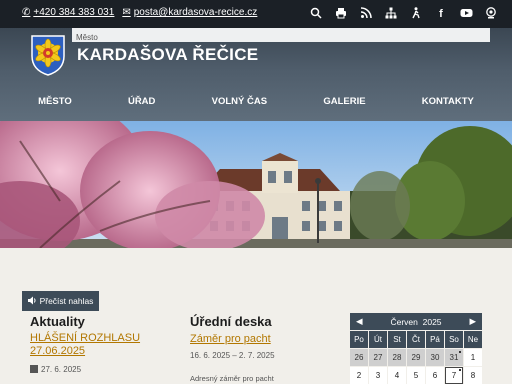  I want to click on news-item-date: 27. 6. 2025, so click(55, 369).